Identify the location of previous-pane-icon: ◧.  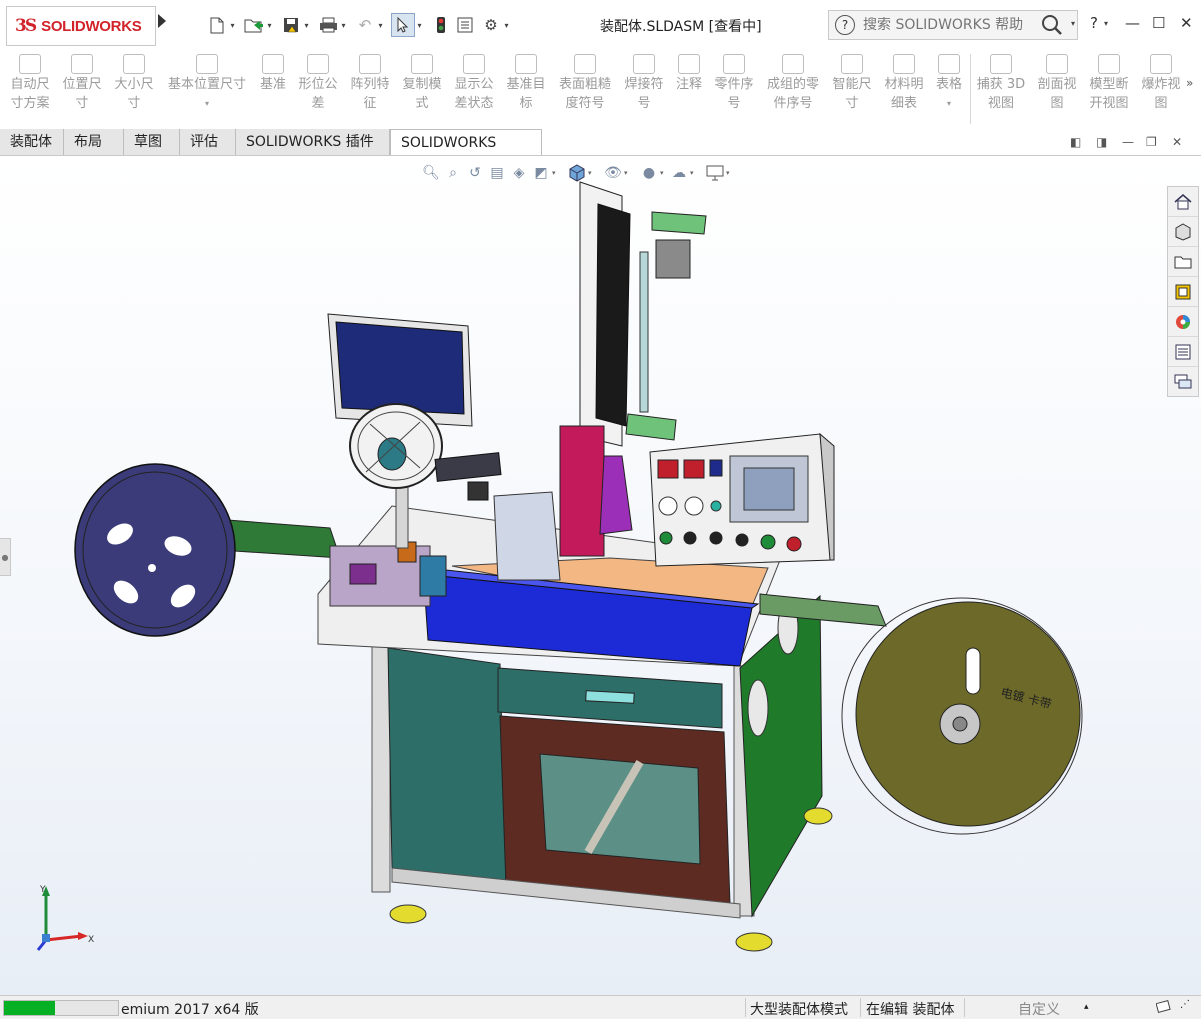
(1075, 142).